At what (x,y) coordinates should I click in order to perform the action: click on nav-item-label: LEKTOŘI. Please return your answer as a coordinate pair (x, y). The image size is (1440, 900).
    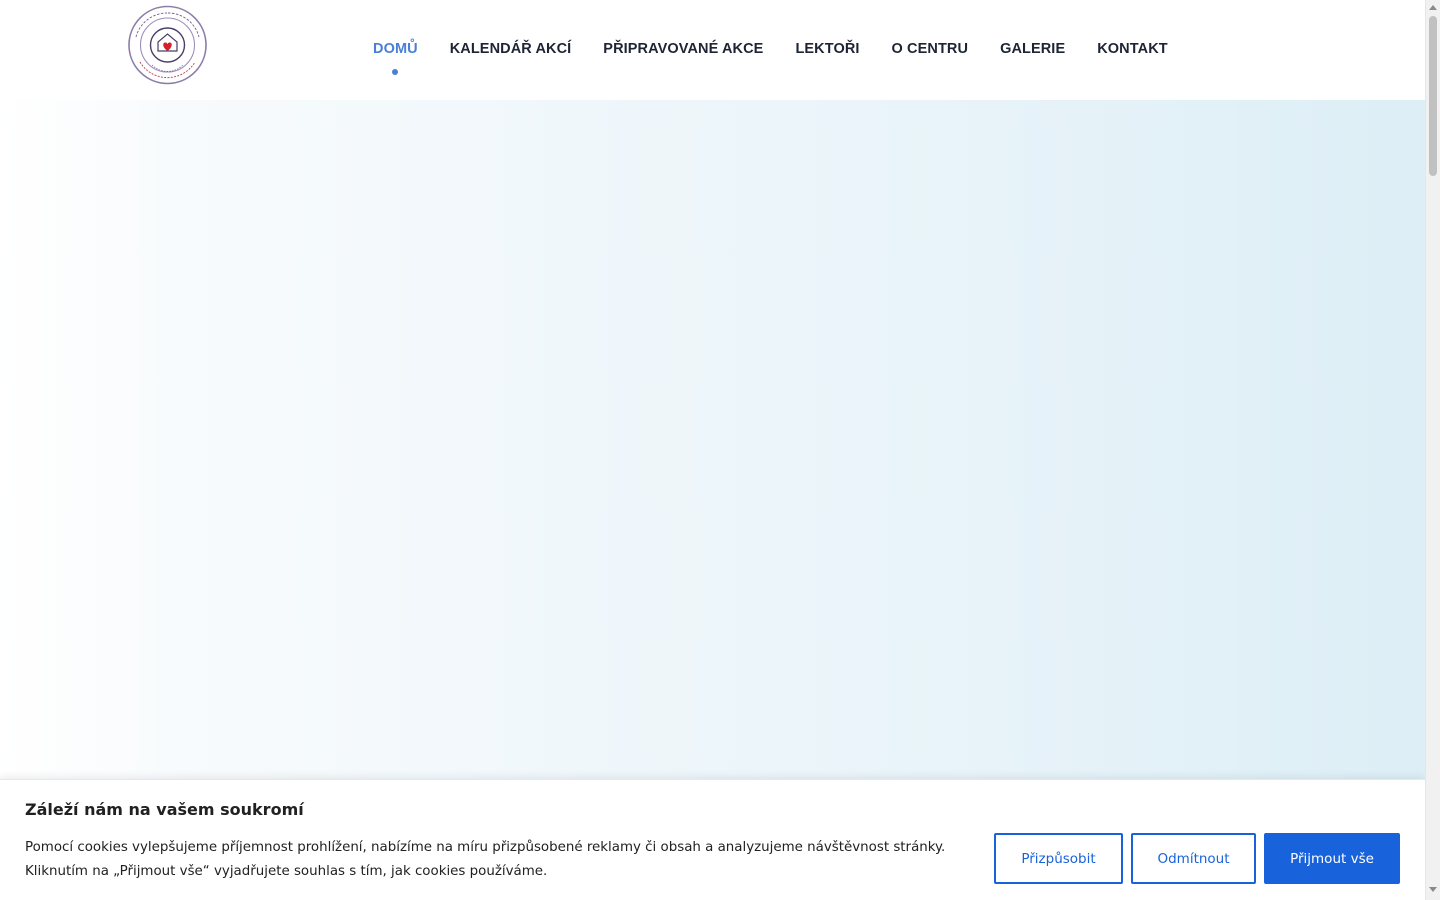
    Looking at the image, I should click on (827, 49).